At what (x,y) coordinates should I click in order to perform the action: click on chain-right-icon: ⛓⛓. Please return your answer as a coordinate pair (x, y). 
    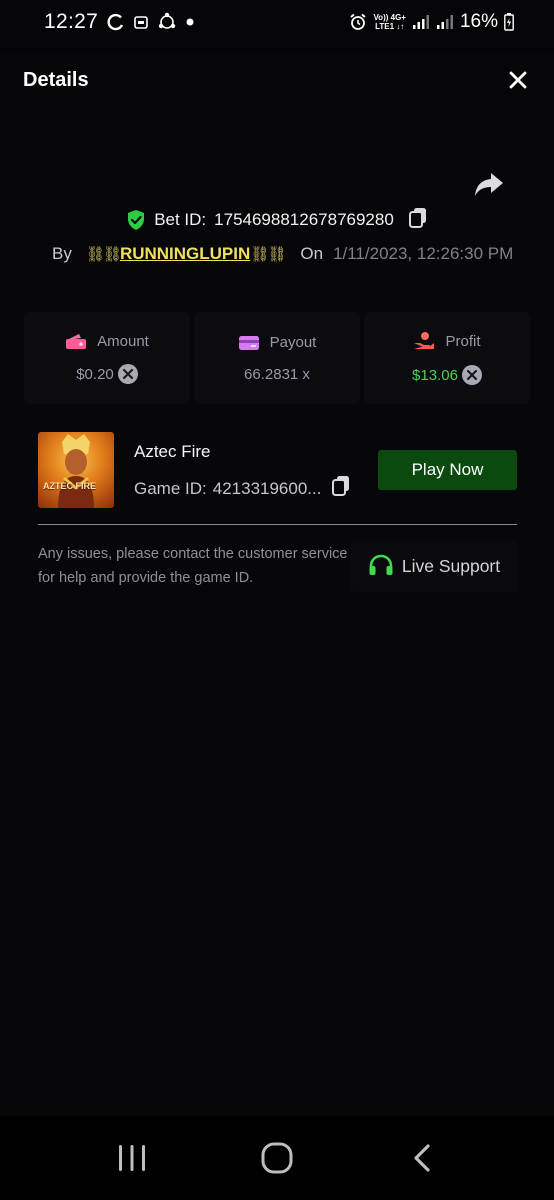
    Looking at the image, I should click on (268, 254).